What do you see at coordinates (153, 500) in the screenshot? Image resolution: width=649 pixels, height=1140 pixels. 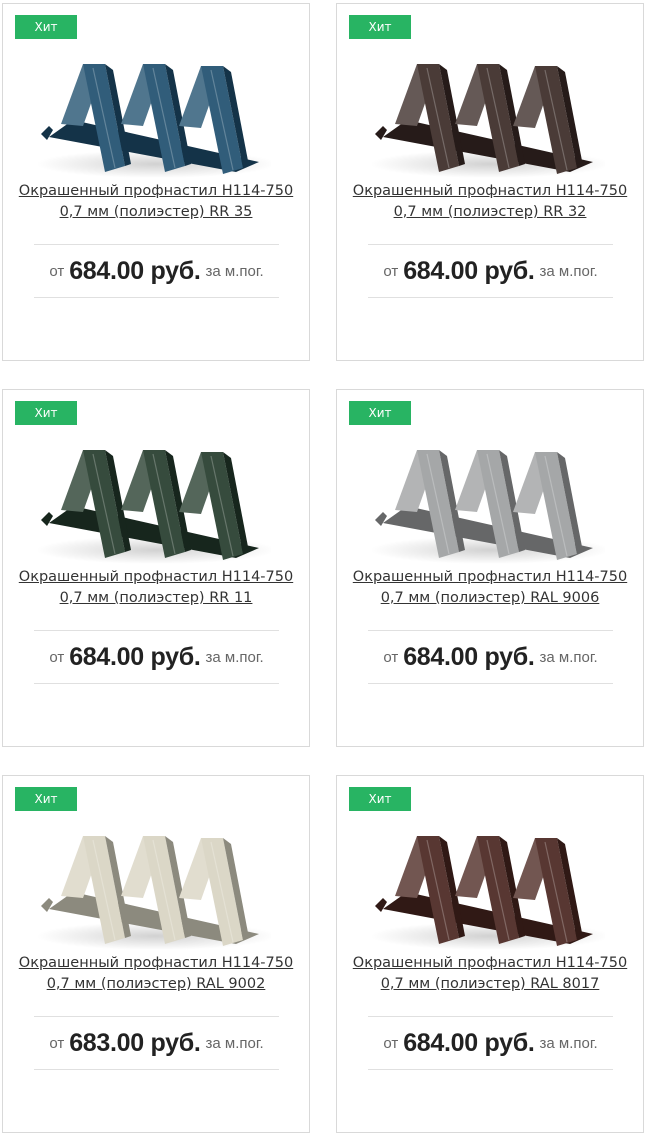 I see `product-image-dark-green` at bounding box center [153, 500].